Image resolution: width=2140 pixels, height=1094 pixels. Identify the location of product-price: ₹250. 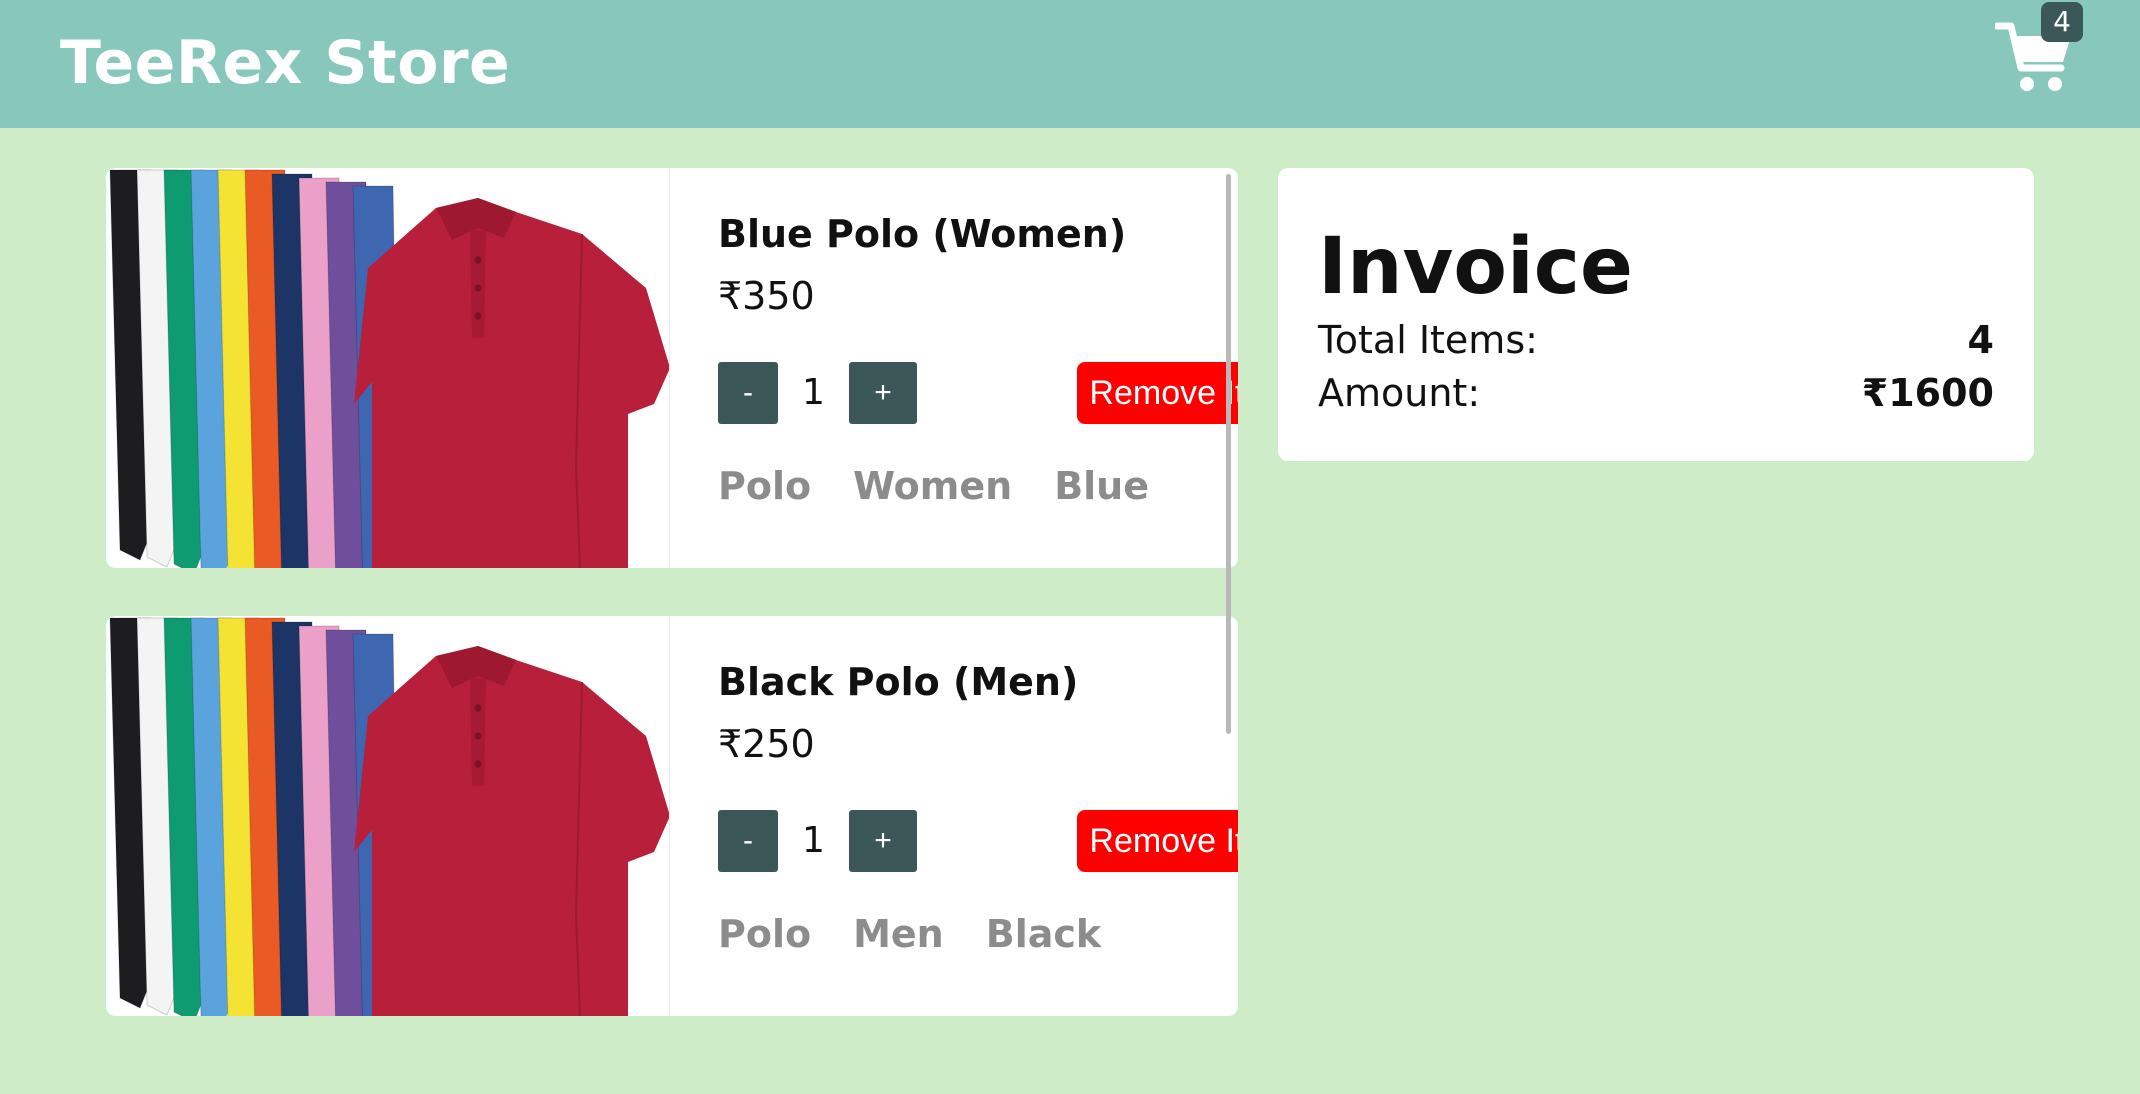
(766, 744).